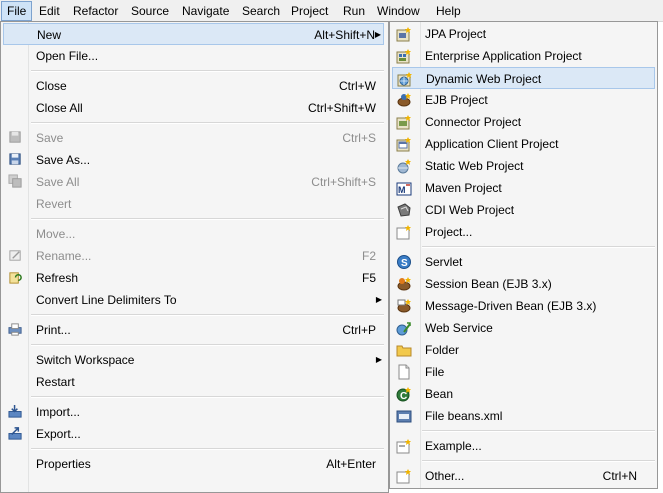 The width and height of the screenshot is (663, 493). What do you see at coordinates (359, 330) in the screenshot?
I see `menu-item-shortcut: Ctrl+P` at bounding box center [359, 330].